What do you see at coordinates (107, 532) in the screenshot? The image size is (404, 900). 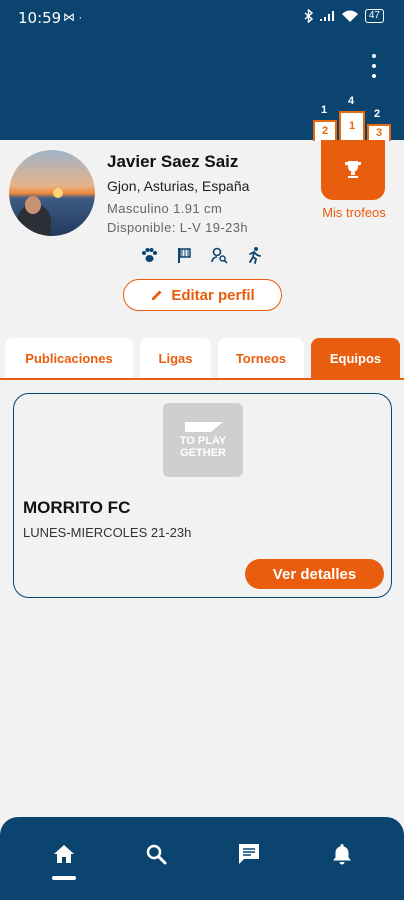 I see `team-schedule: LUNES-MIERCOLES 21-23h` at bounding box center [107, 532].